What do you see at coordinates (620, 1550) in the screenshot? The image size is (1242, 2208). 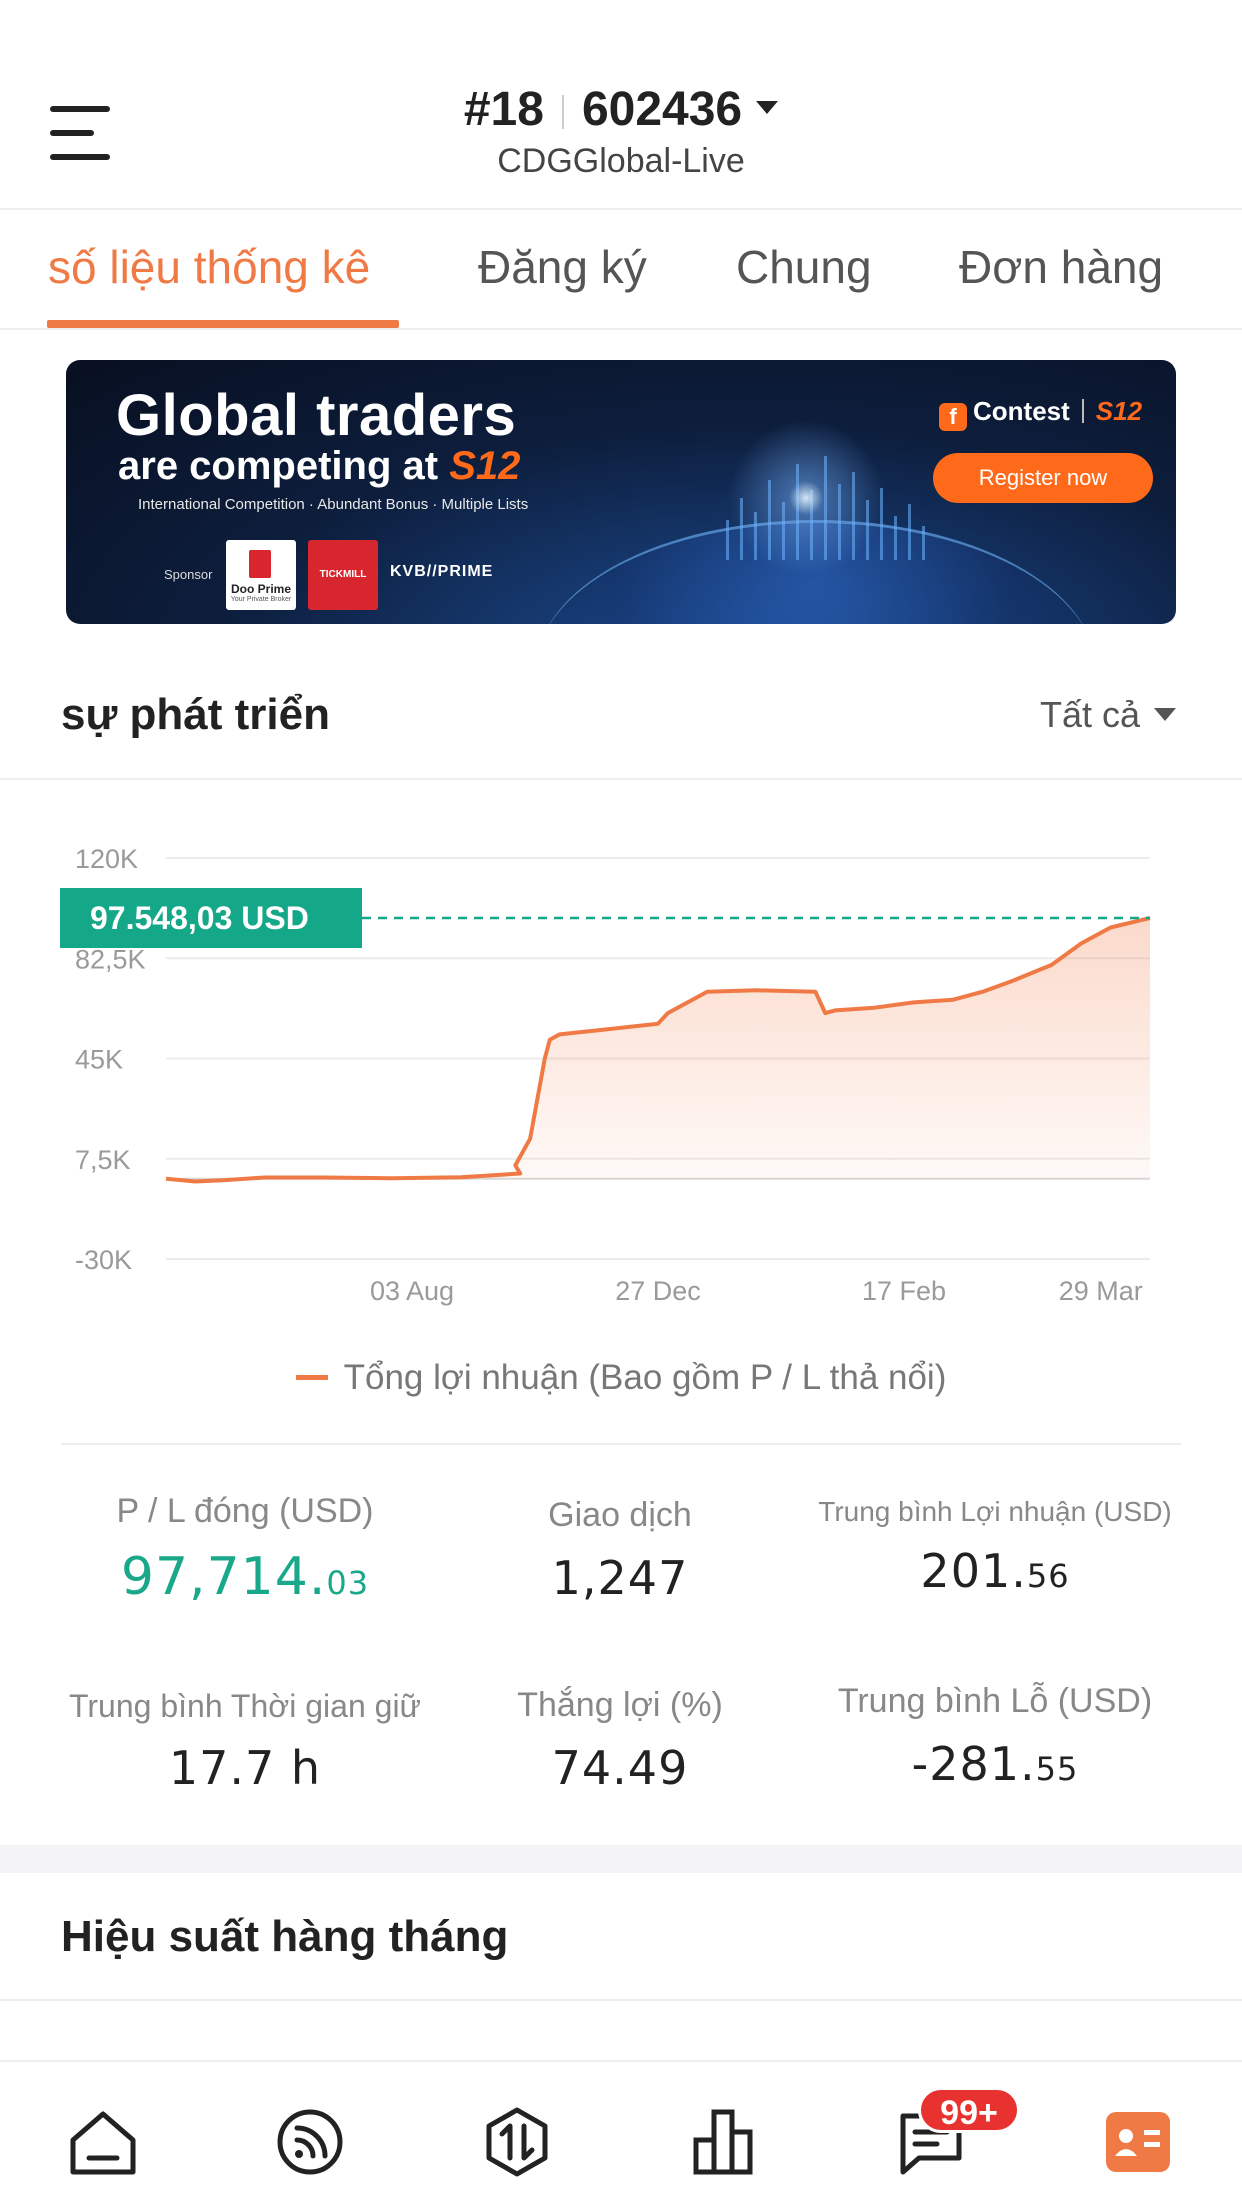 I see `stat-trades: Giao dịch 1,247` at bounding box center [620, 1550].